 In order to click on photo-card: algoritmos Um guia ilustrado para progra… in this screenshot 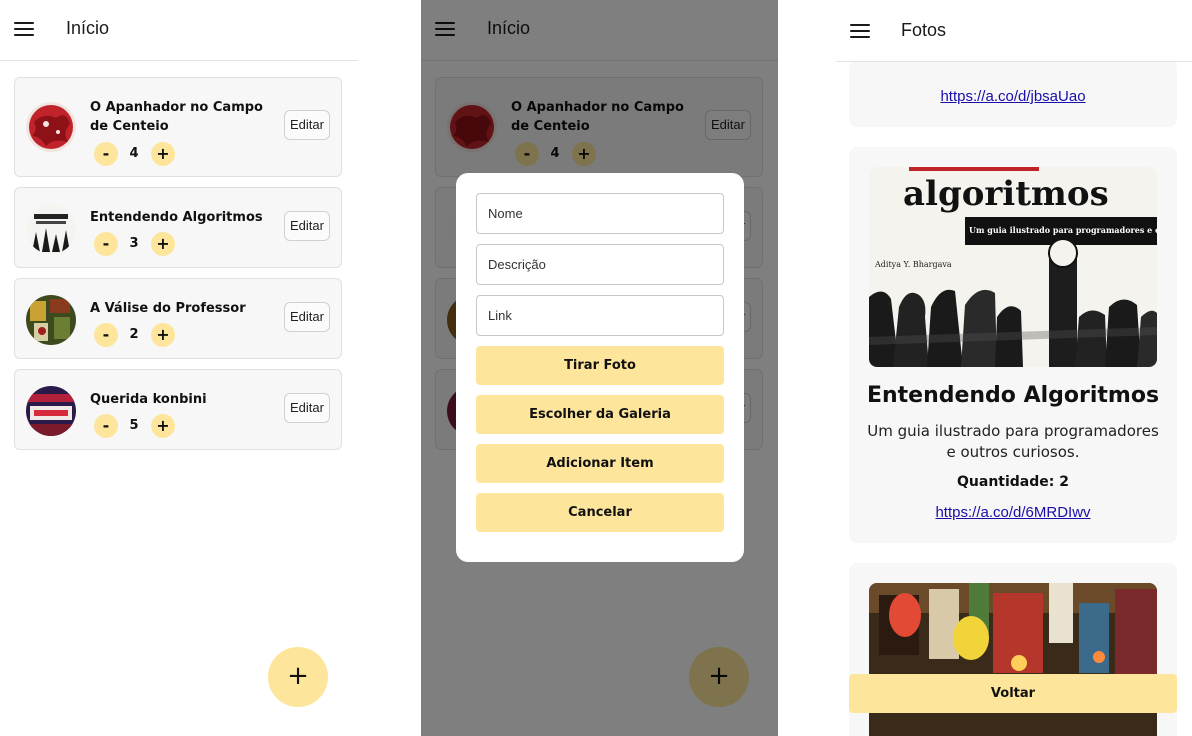, I will do `click(1013, 345)`.